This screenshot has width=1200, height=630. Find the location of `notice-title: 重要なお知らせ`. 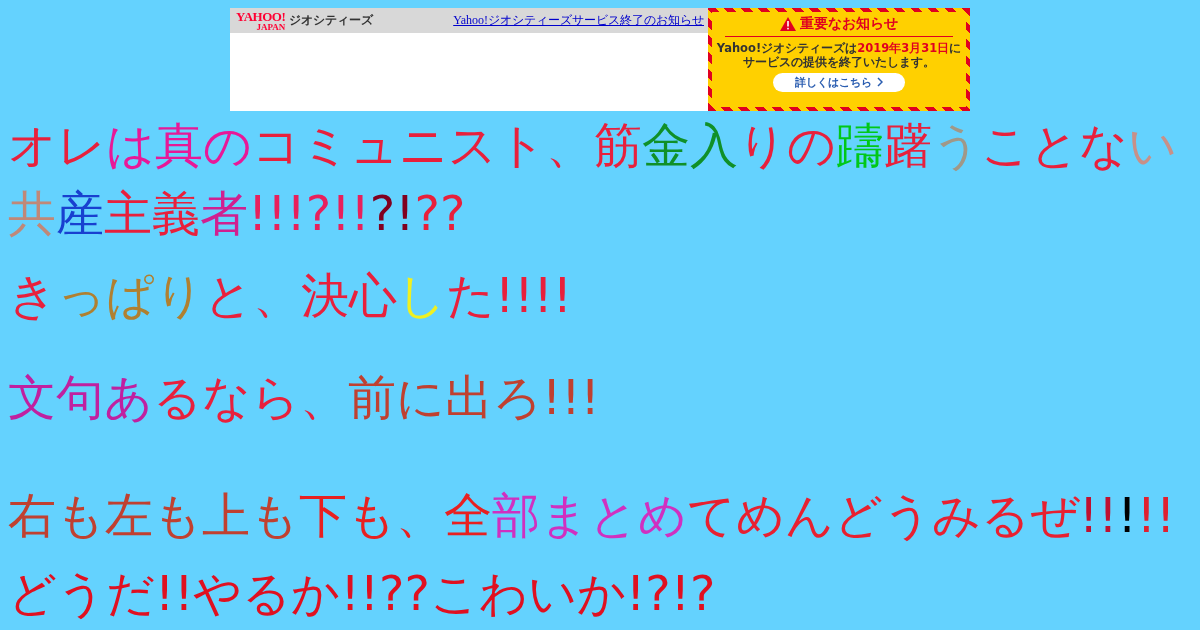

notice-title: 重要なお知らせ is located at coordinates (849, 24).